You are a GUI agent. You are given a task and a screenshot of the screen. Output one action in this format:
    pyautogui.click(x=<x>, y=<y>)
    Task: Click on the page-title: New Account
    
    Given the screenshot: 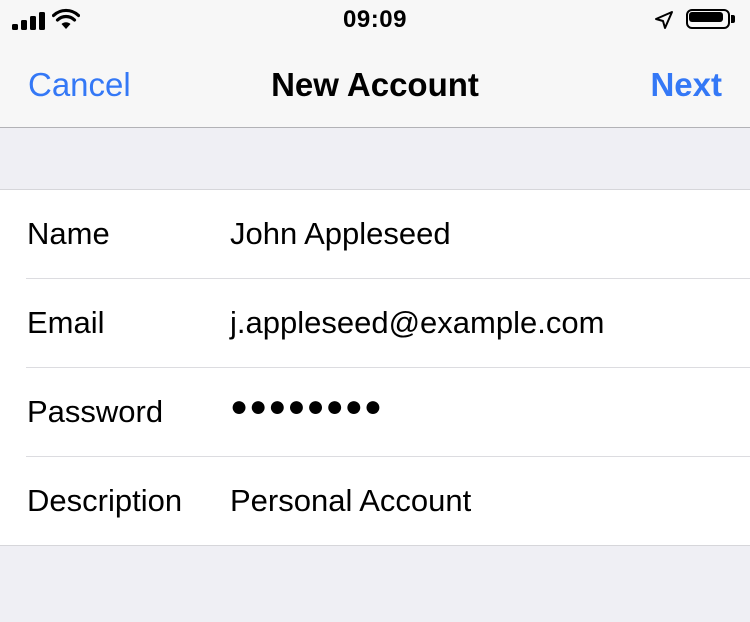 What is the action you would take?
    pyautogui.click(x=375, y=84)
    